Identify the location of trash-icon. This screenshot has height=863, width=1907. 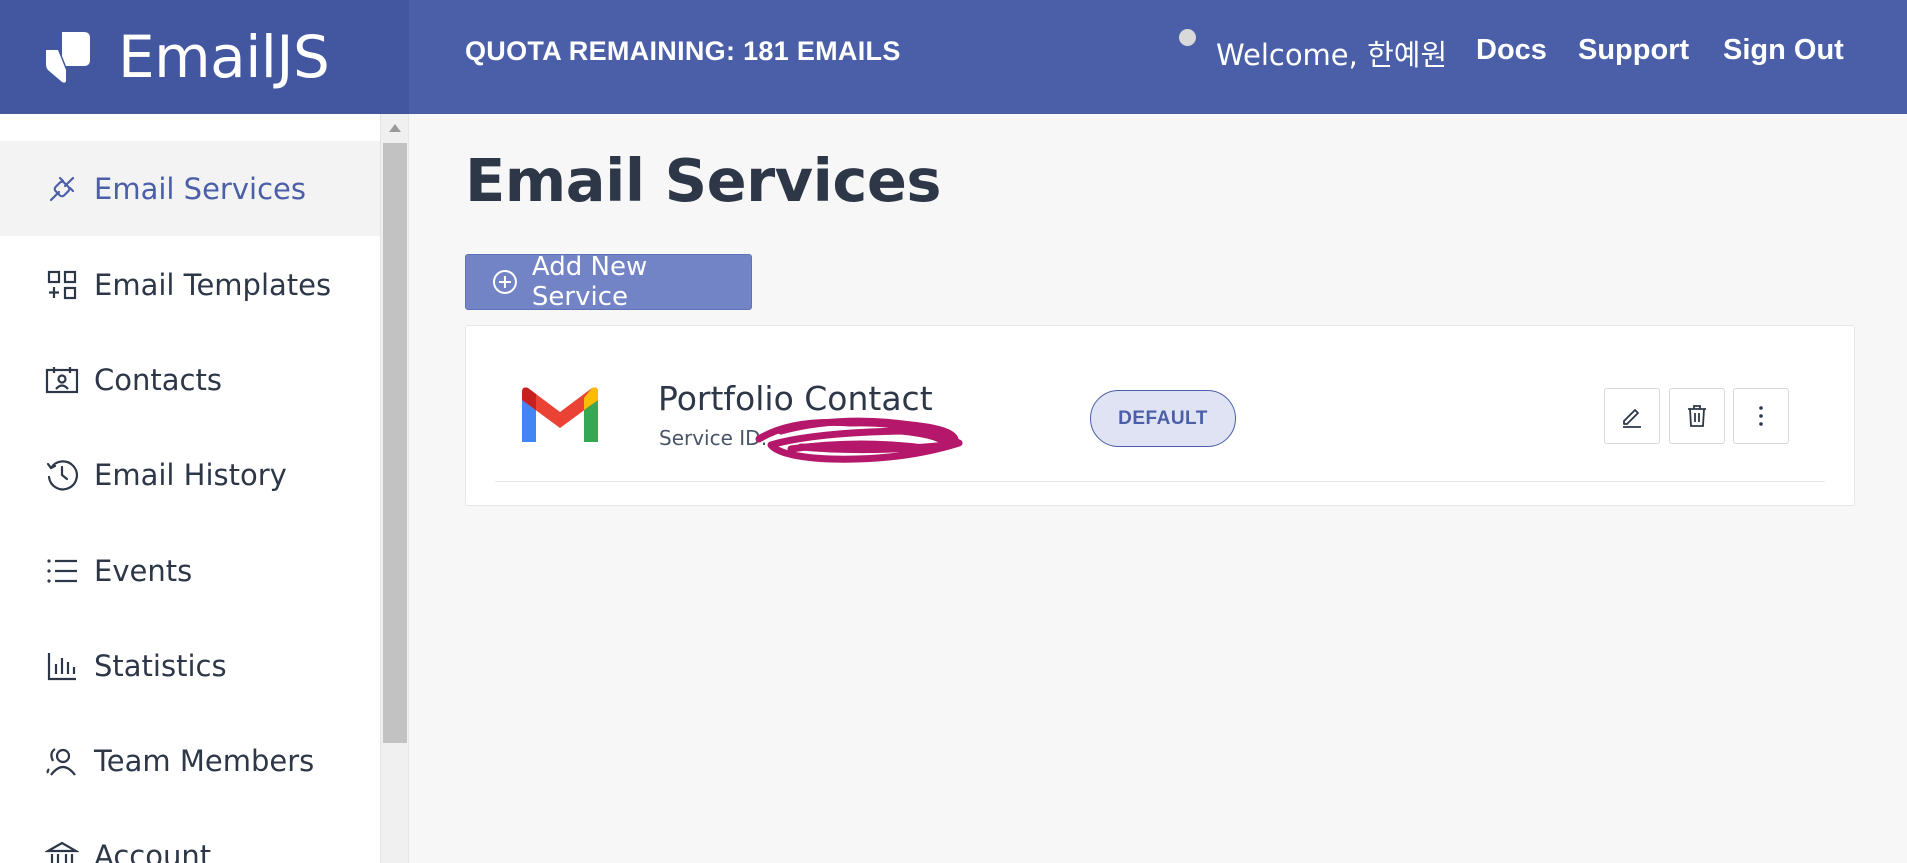
(1697, 416).